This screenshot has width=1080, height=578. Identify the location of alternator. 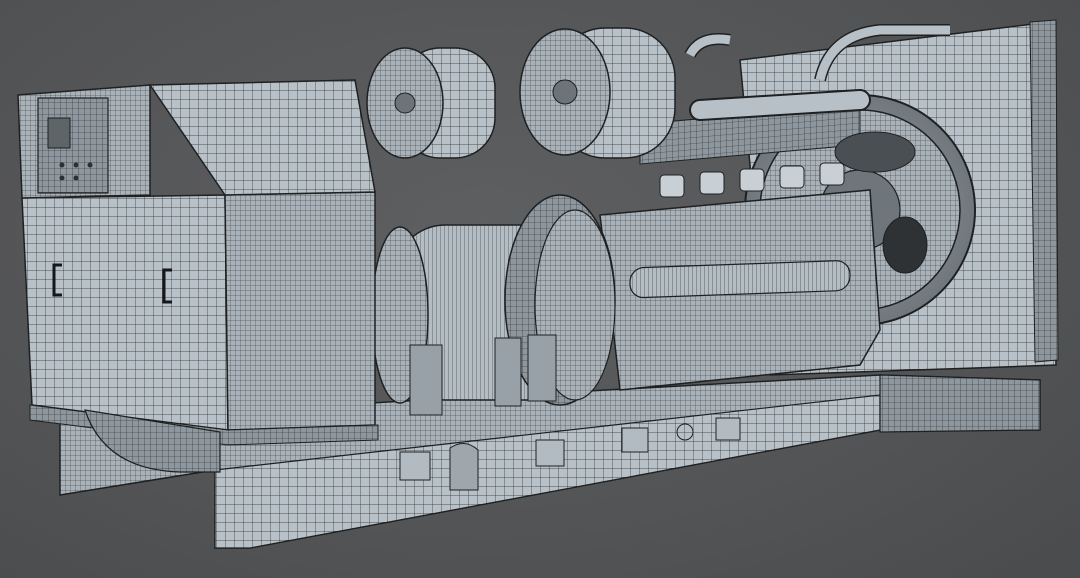
(493, 305).